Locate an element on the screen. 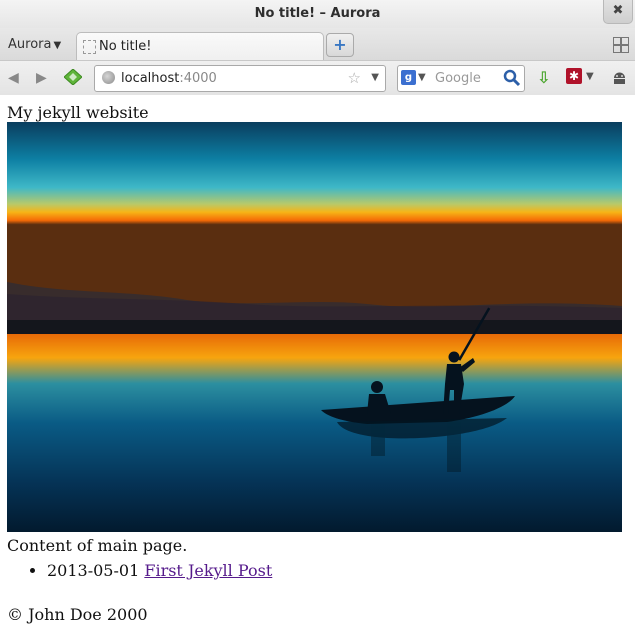  back-button: ◀​ is located at coordinates (13, 78).